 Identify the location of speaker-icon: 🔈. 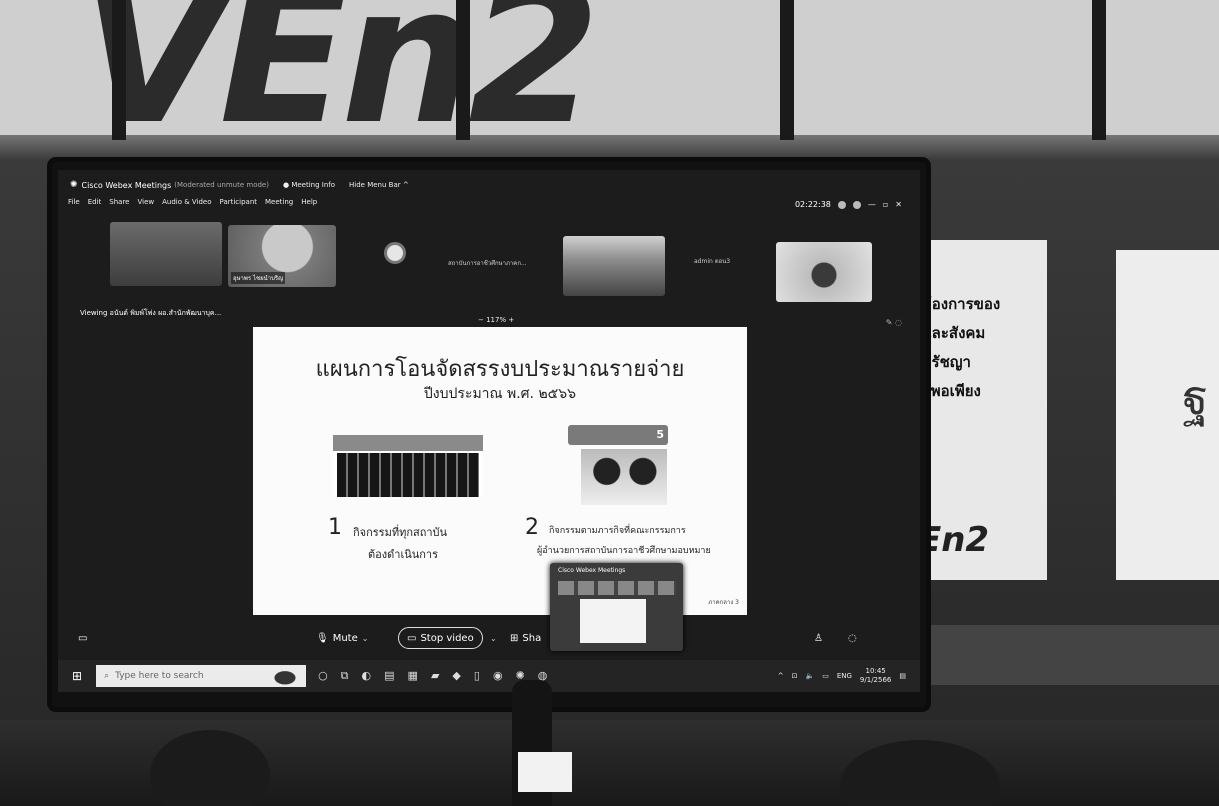
(809, 676).